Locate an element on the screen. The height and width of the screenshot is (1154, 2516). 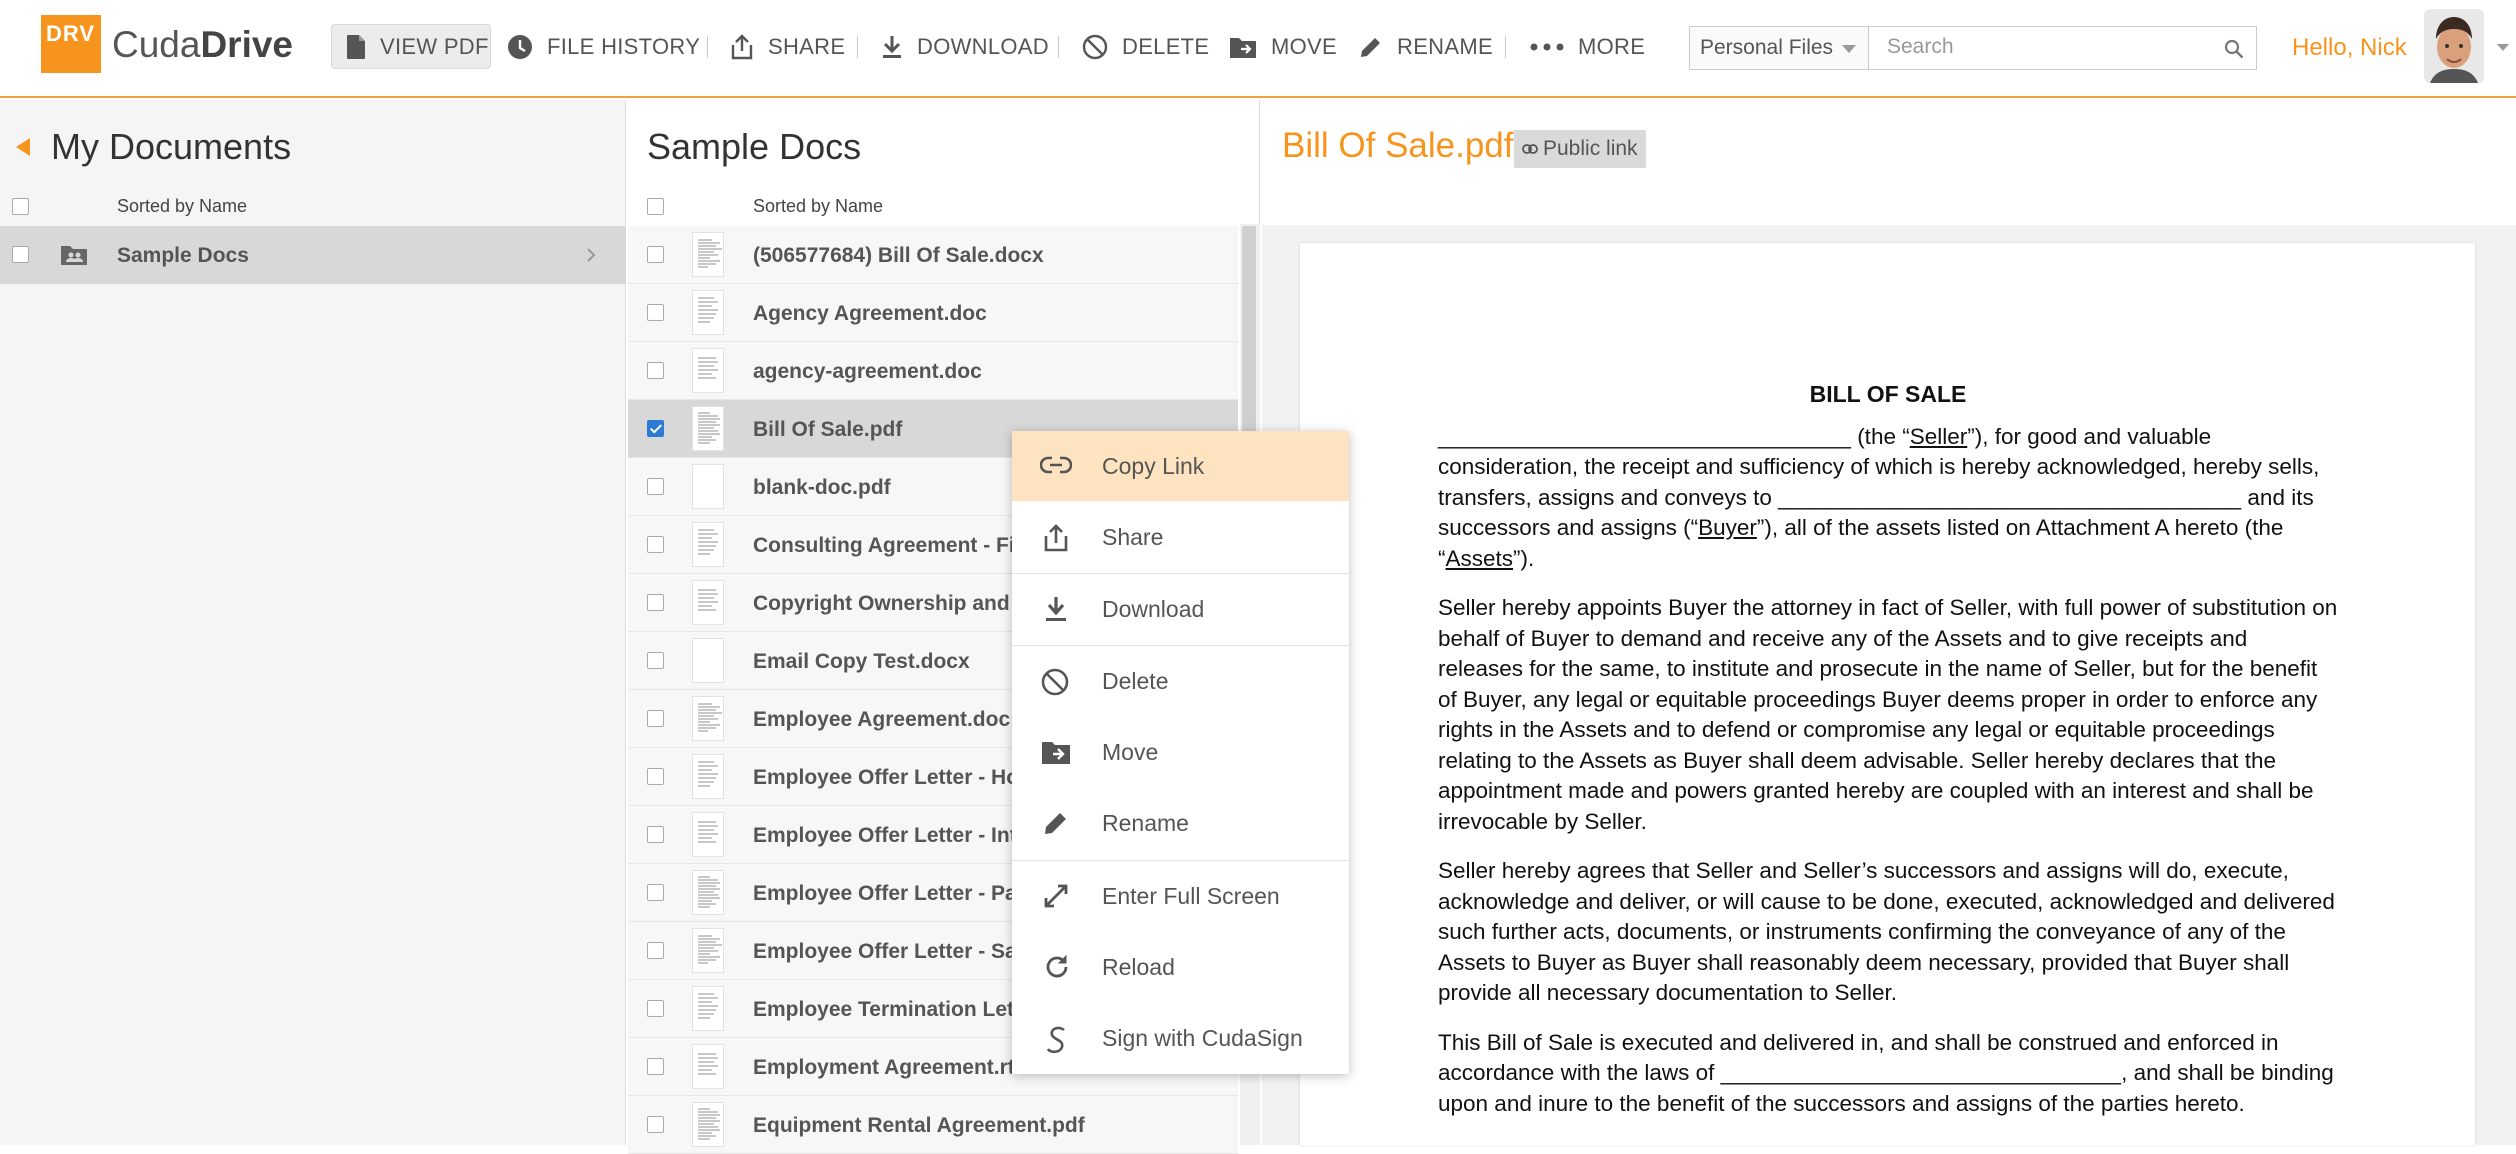
move-button: MOVE is located at coordinates (1283, 46).